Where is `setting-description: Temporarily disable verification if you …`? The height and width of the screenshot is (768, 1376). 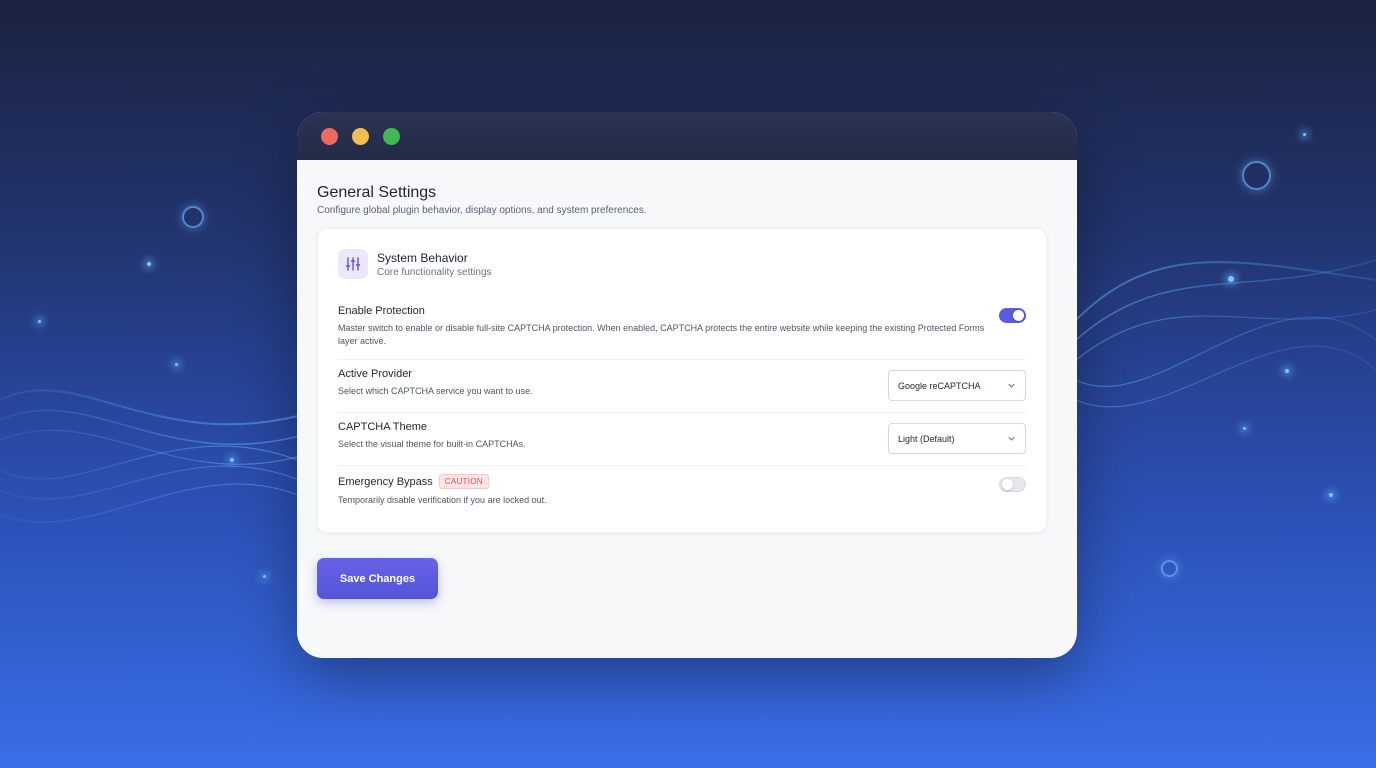
setting-description: Temporarily disable verification if you … is located at coordinates (442, 500).